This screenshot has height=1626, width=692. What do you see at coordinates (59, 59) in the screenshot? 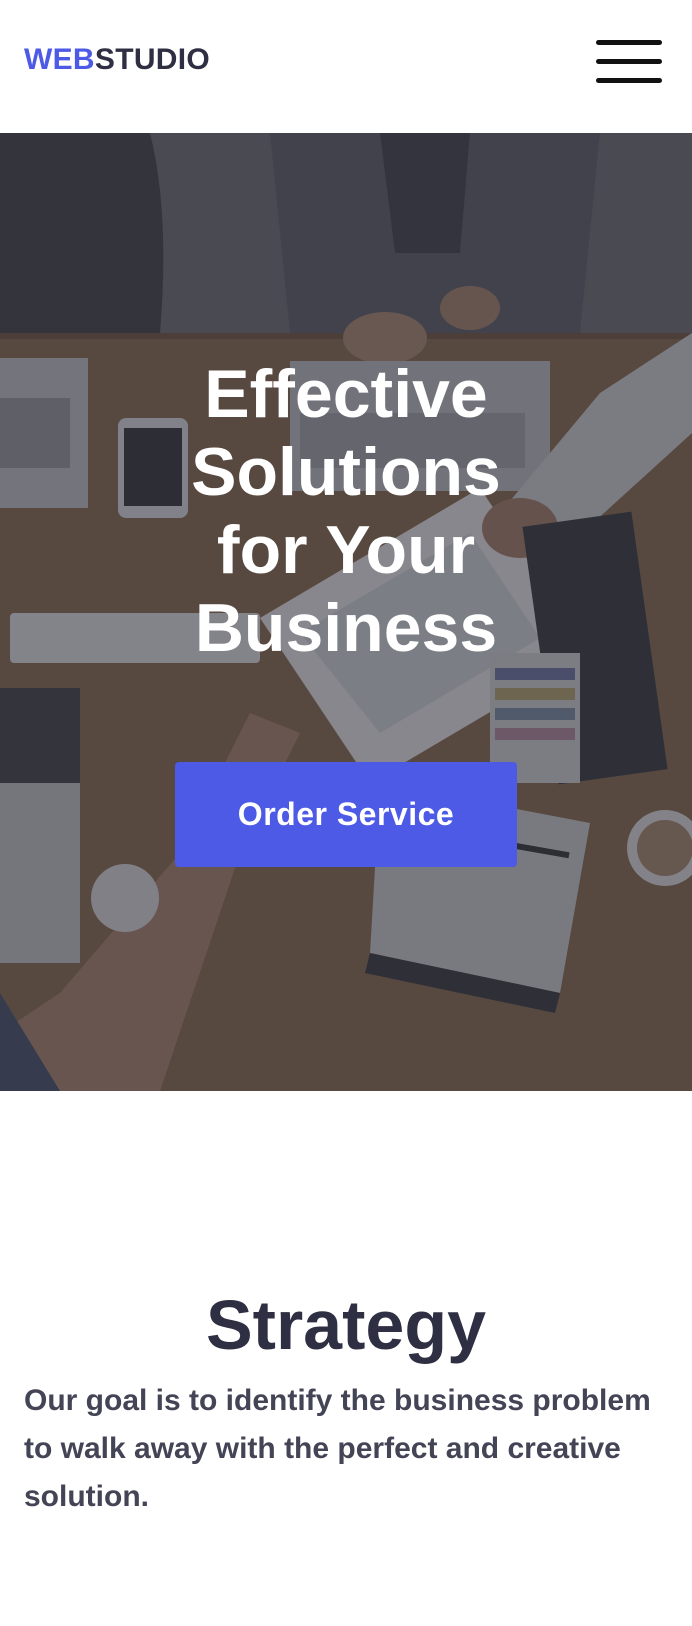
I see `logo-accent-text: WEB` at bounding box center [59, 59].